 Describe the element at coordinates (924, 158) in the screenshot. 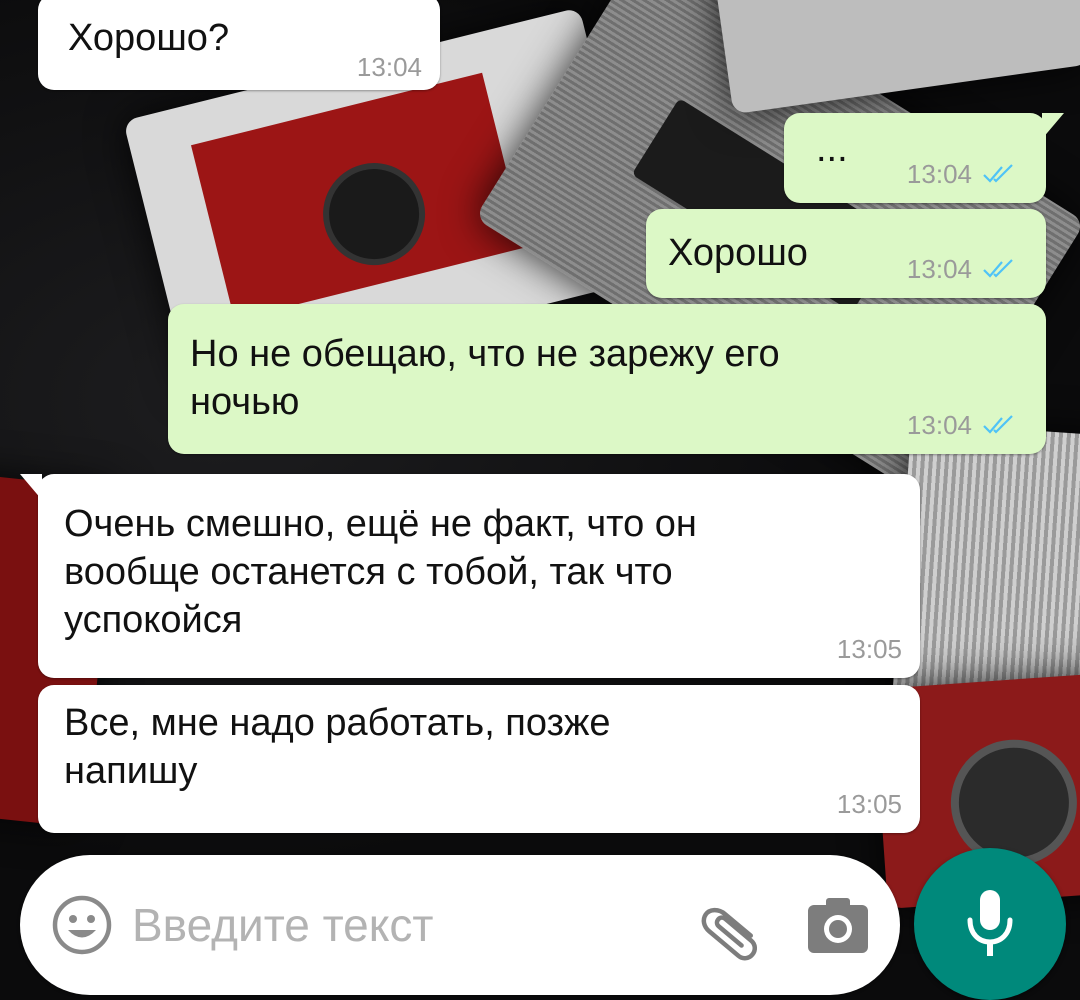

I see `outgoing-message: ... 13:04` at that location.